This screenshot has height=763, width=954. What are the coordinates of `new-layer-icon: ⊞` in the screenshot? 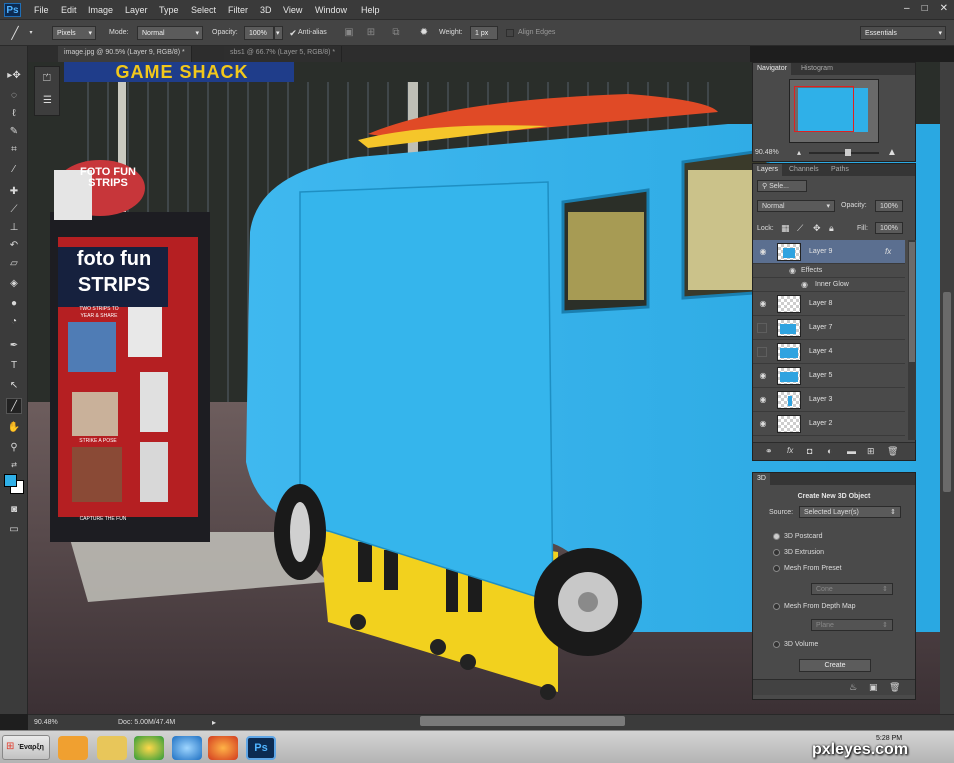 It's located at (871, 451).